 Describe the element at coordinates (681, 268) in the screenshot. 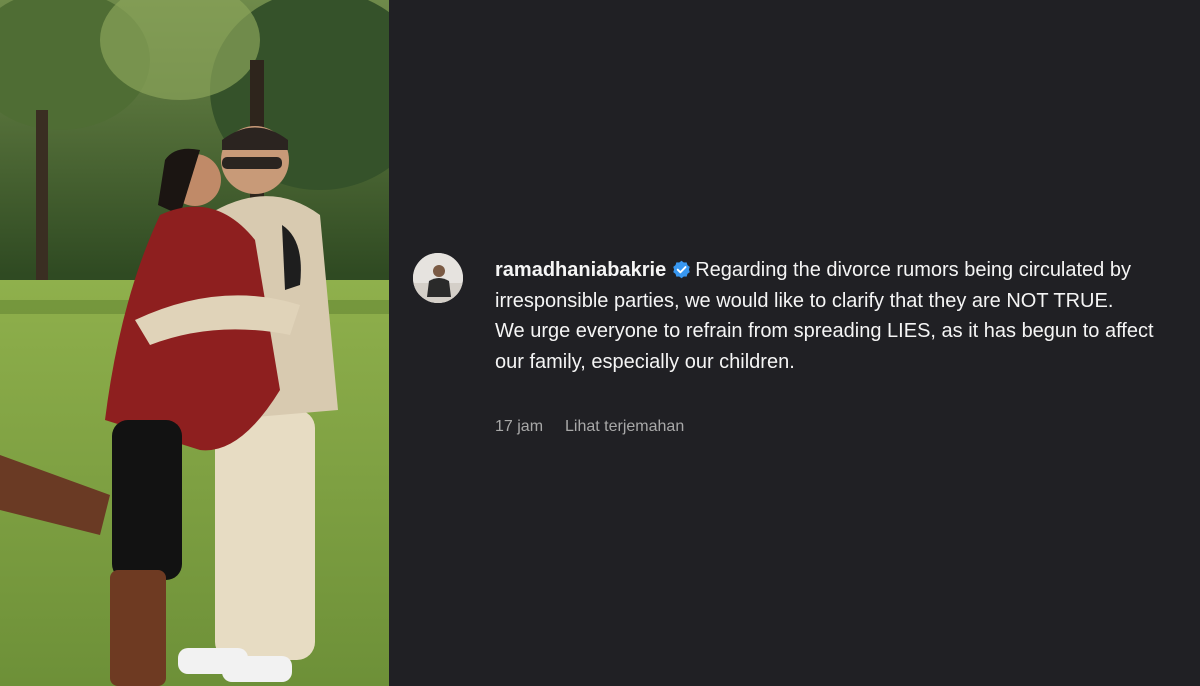

I see `verified-badge-icon` at that location.